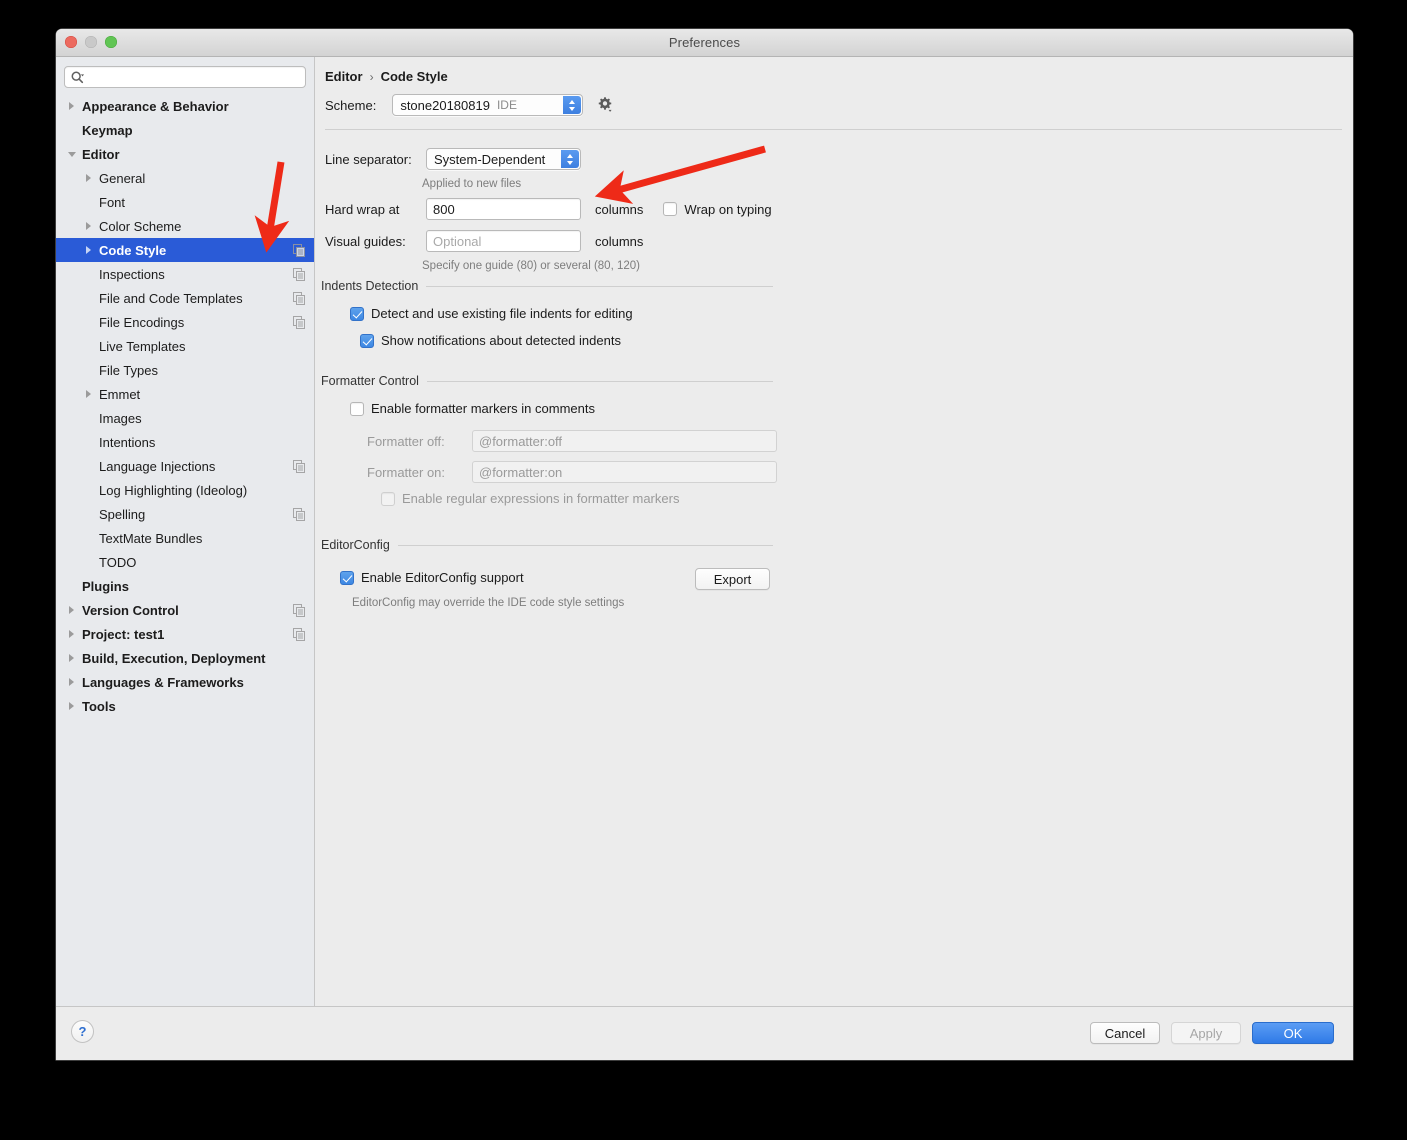 The height and width of the screenshot is (1140, 1407). I want to click on scheme-label: Scheme:, so click(351, 105).